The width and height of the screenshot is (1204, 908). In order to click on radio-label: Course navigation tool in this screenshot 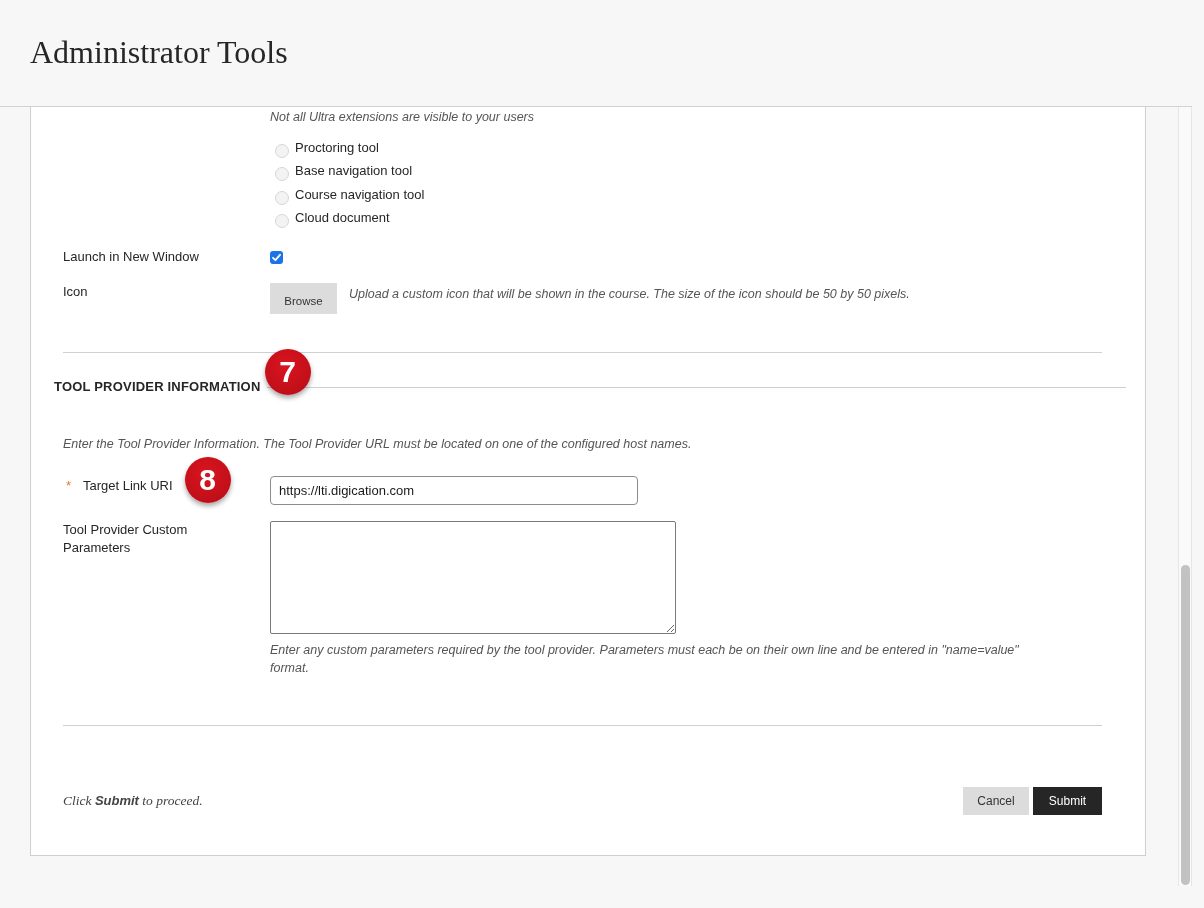, I will do `click(360, 194)`.